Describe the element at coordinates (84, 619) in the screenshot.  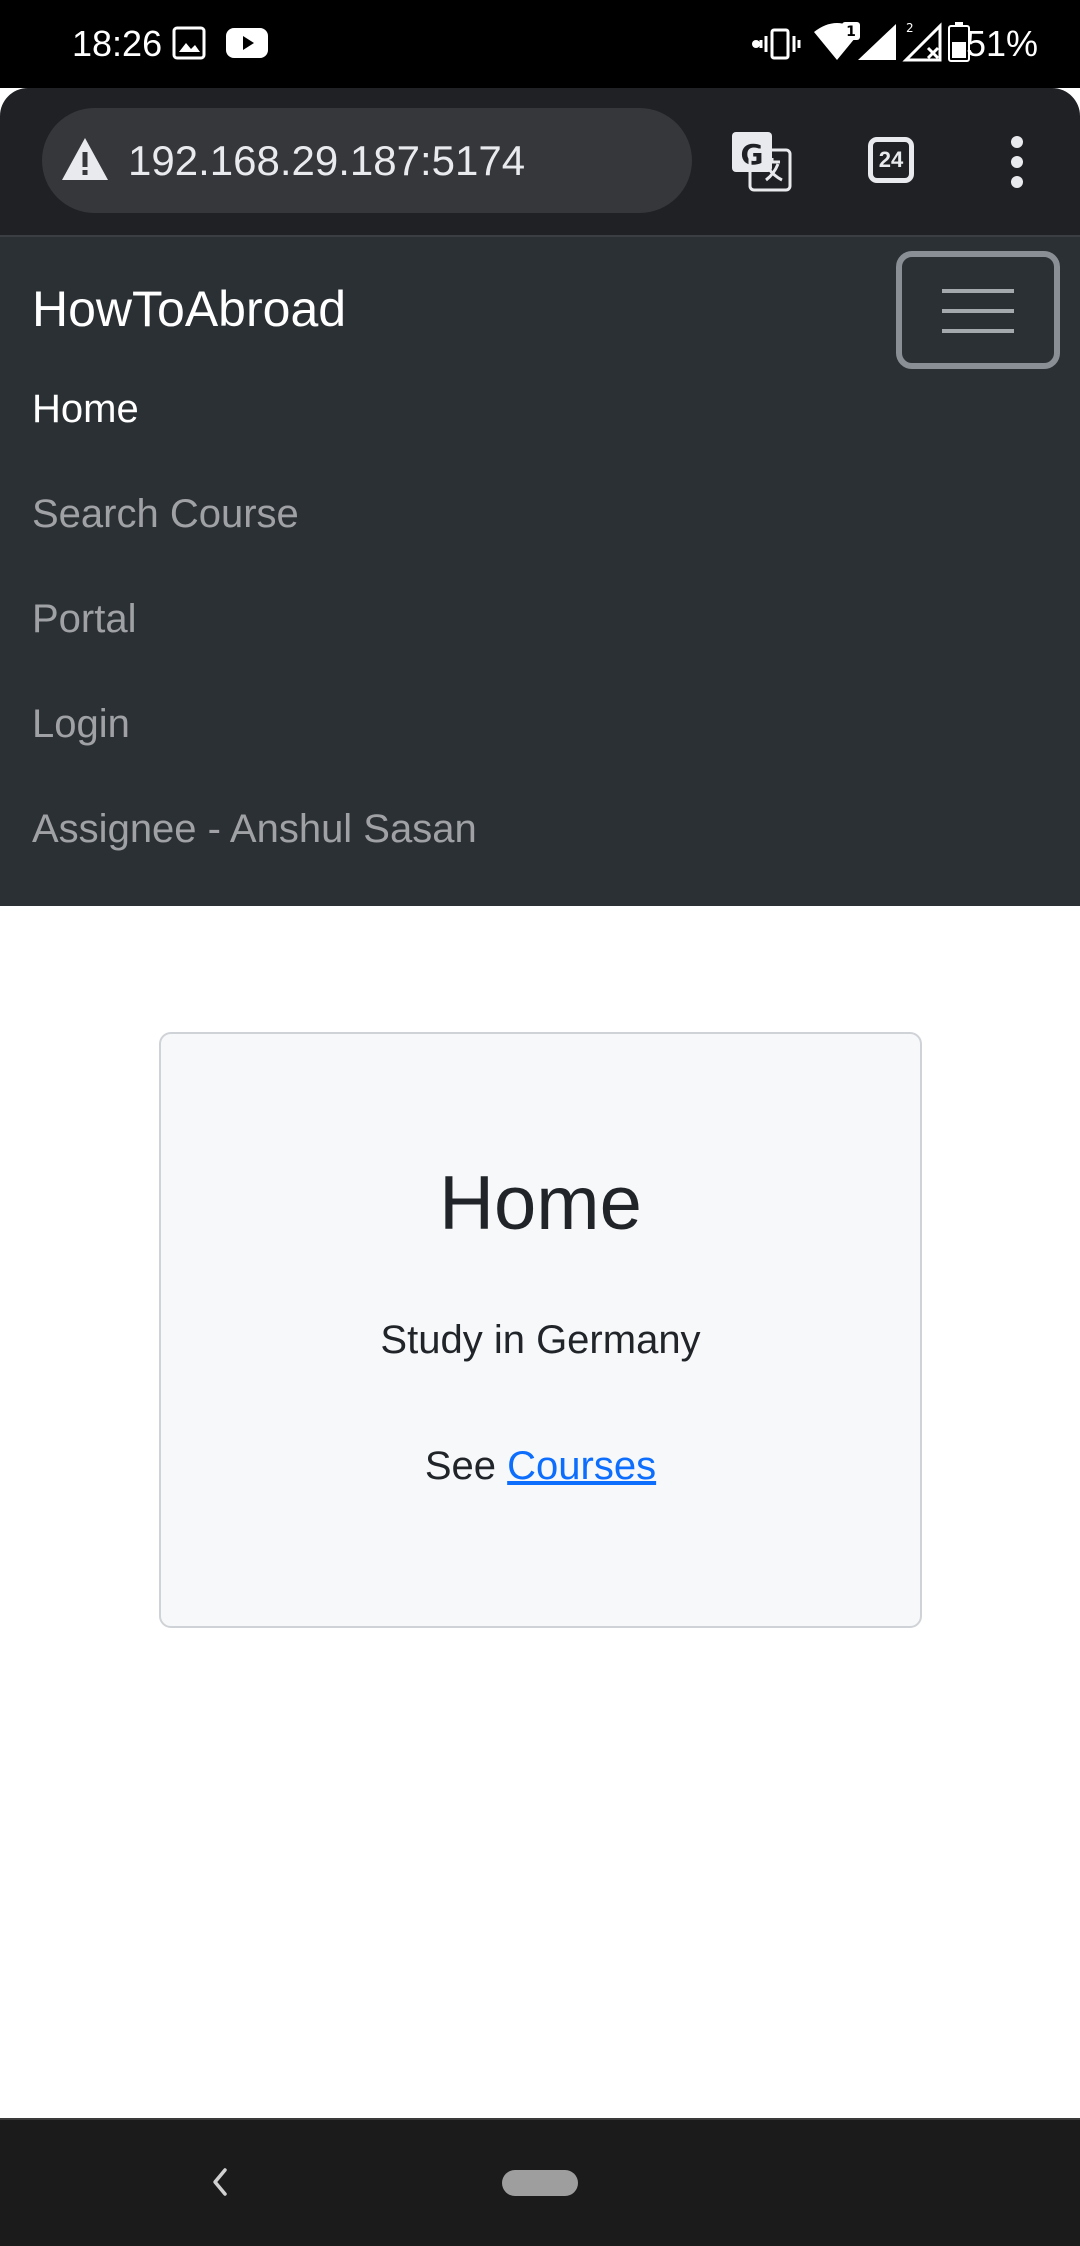
I see `nav-link-portal: Portal` at that location.